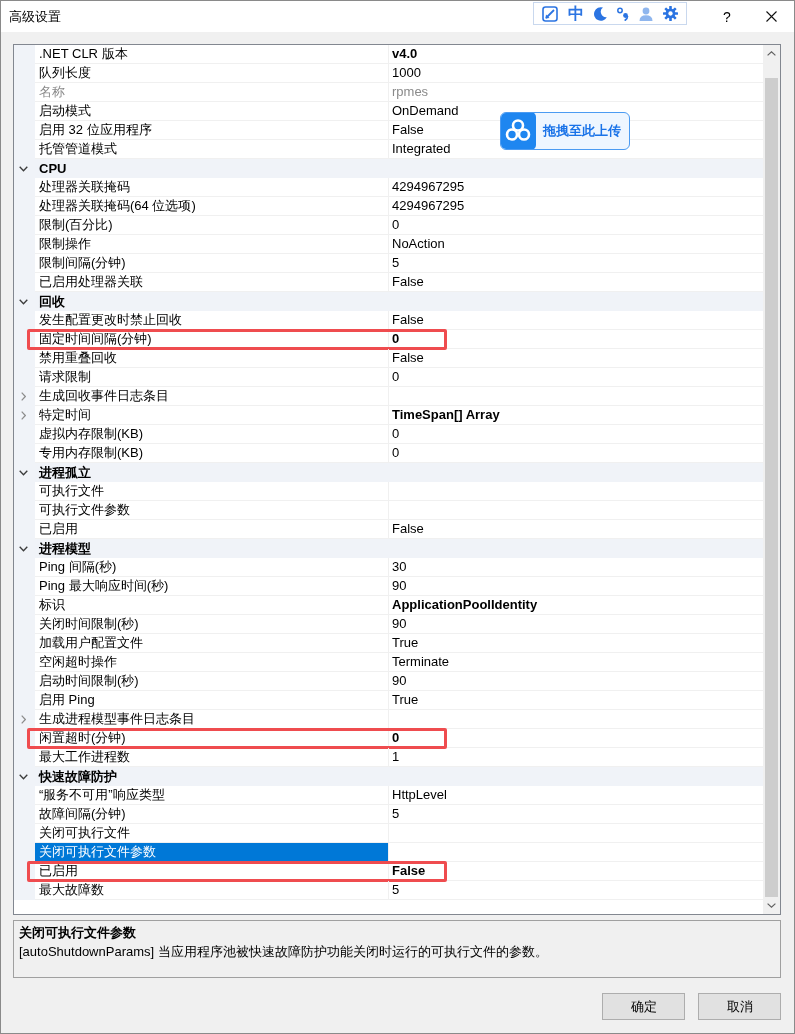 The height and width of the screenshot is (1034, 795). What do you see at coordinates (284, 952) in the screenshot?
I see `description-text: [autoShutdownParams] 当应用程序池被快速故障防护功能关闭时运行的可执行文件的参数。` at bounding box center [284, 952].